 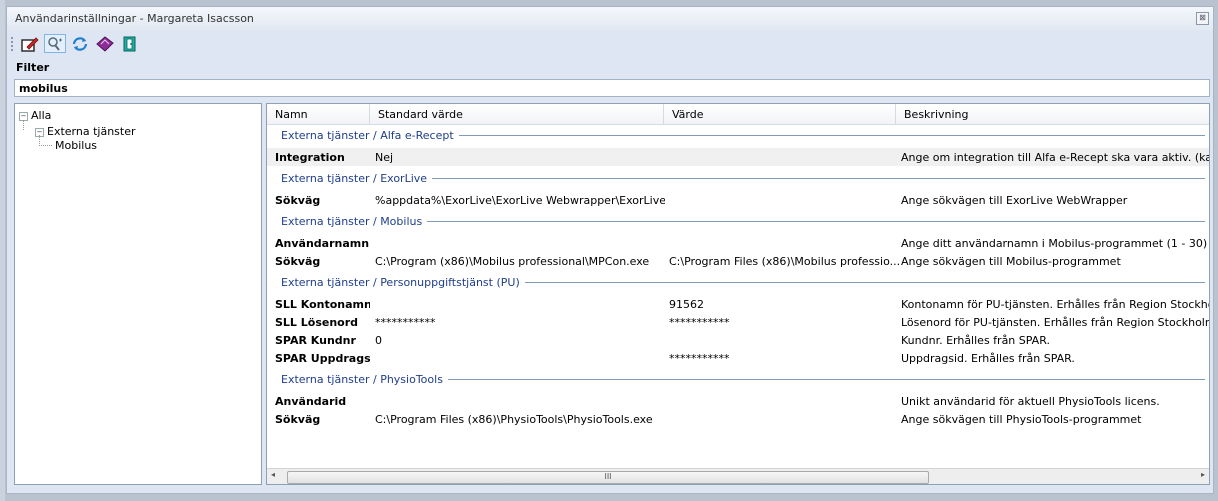 What do you see at coordinates (322, 358) in the screenshot?
I see `cell-namn: SPAR Uppdragsid` at bounding box center [322, 358].